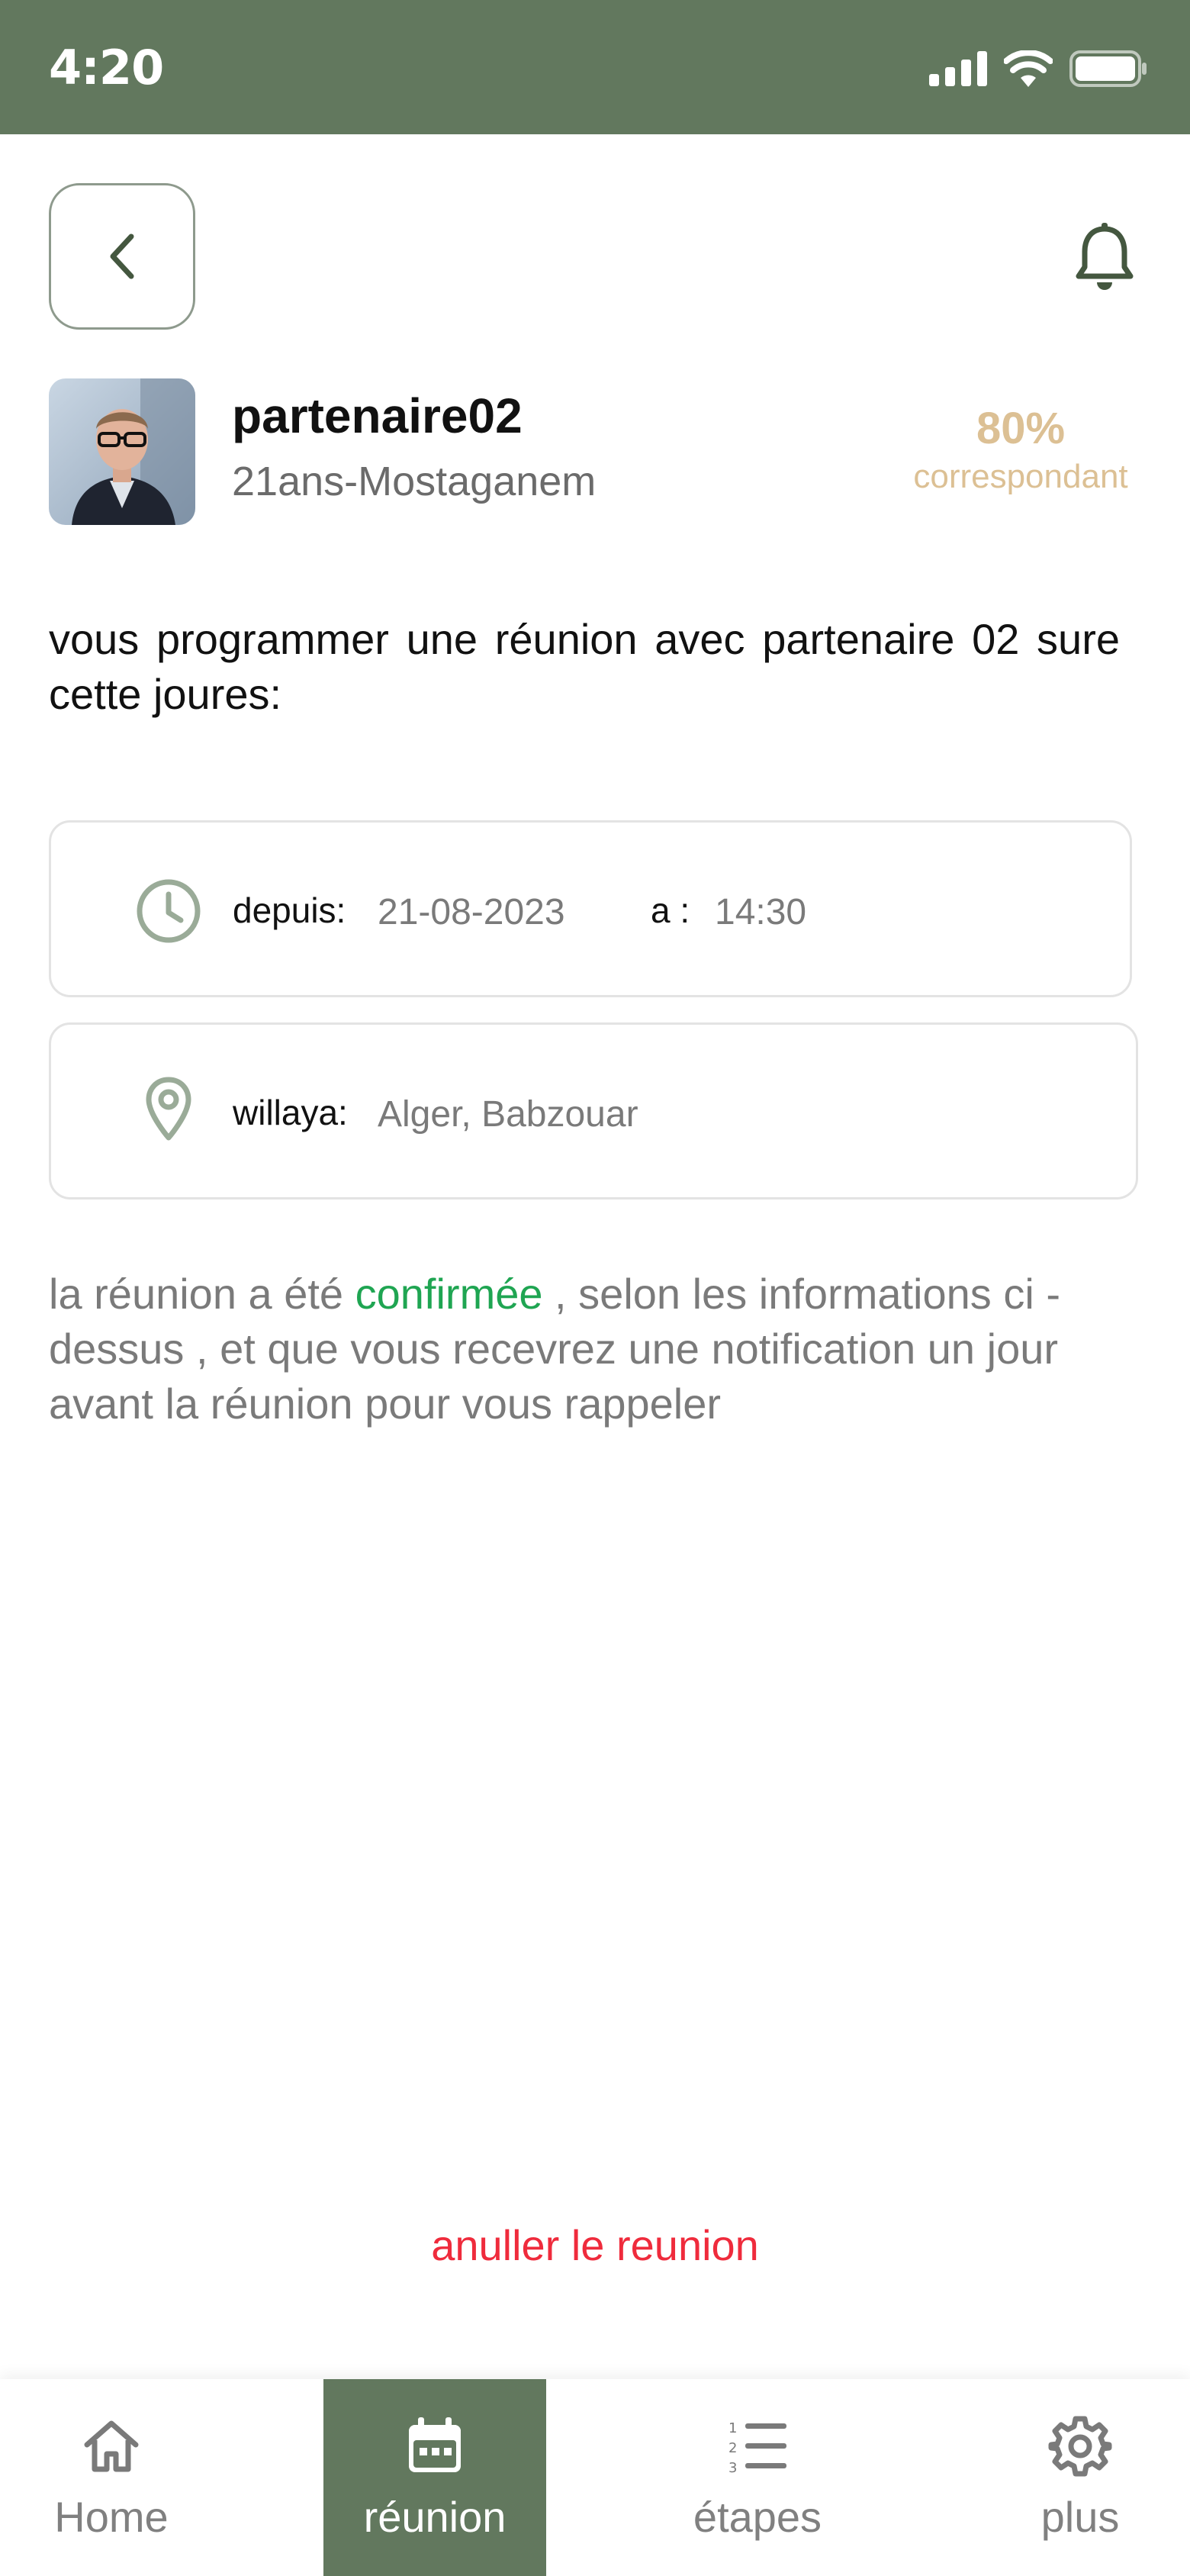 The image size is (1190, 2576). What do you see at coordinates (449, 1294) in the screenshot?
I see `confirmed-status: confirmée` at bounding box center [449, 1294].